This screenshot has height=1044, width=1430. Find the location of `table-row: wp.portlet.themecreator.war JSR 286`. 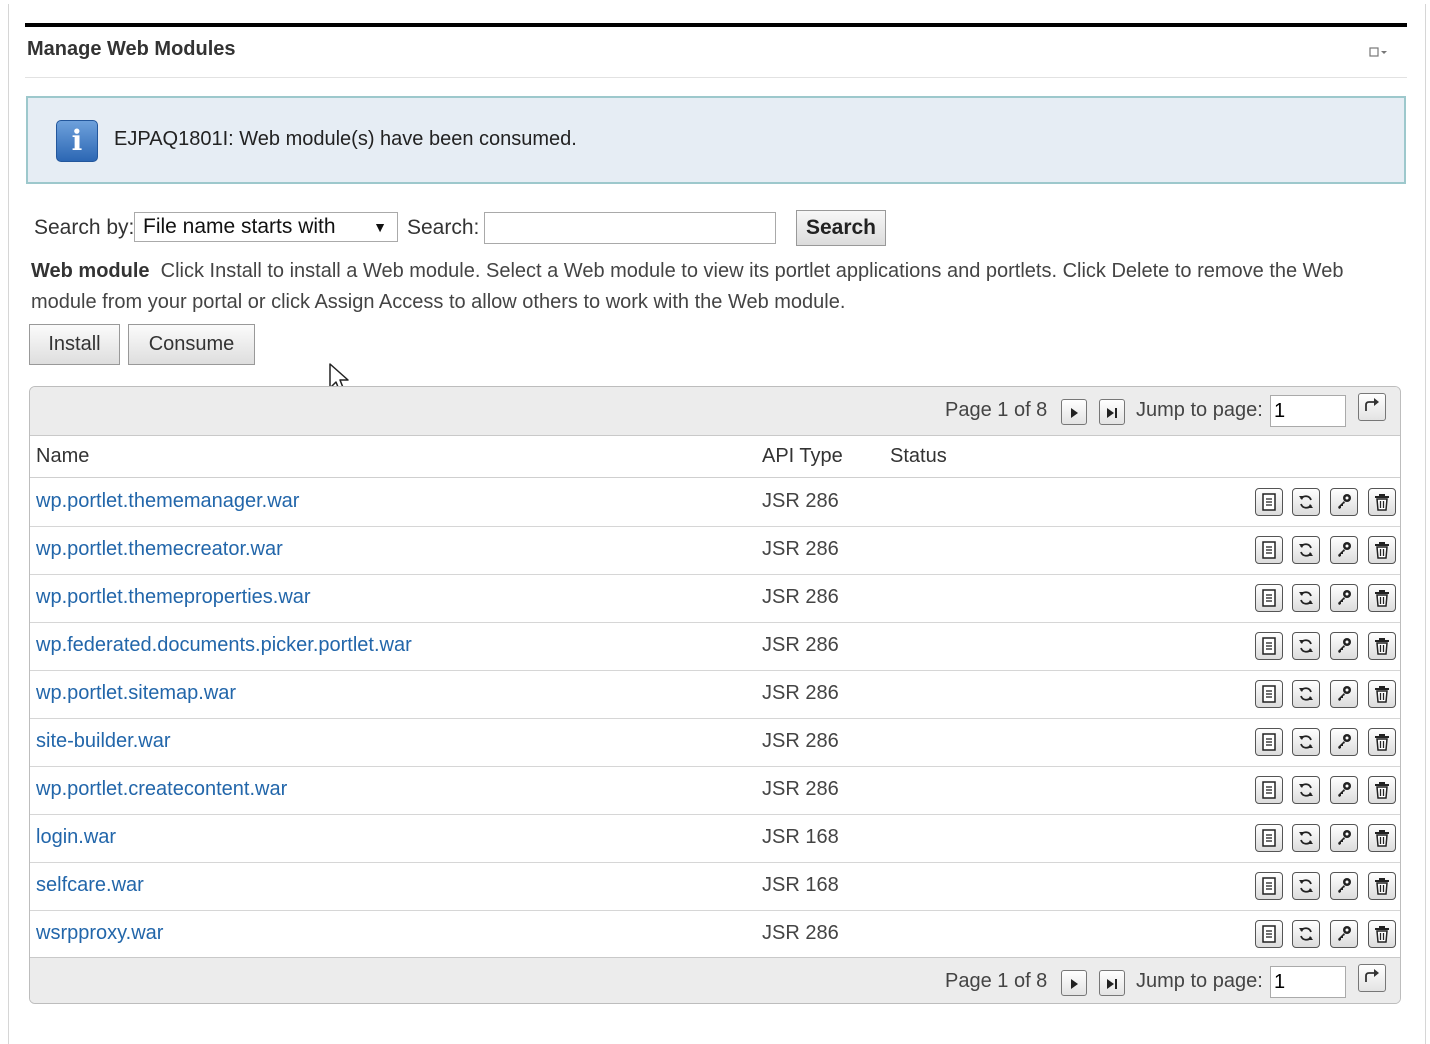

table-row: wp.portlet.themecreator.war JSR 286 is located at coordinates (715, 550).